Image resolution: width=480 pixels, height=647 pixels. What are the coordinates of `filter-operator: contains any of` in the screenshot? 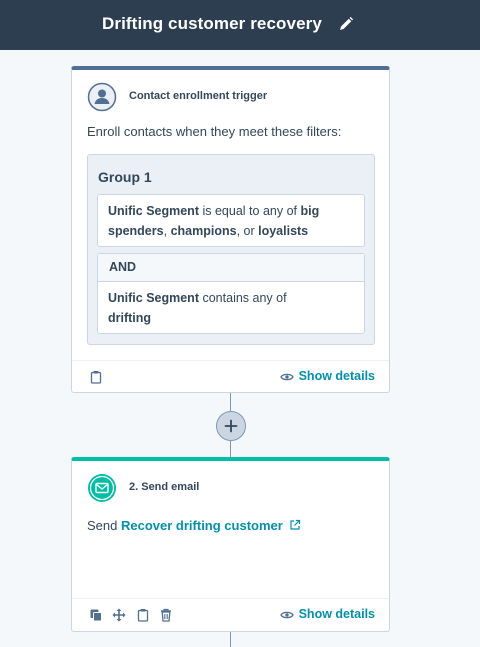 It's located at (244, 298).